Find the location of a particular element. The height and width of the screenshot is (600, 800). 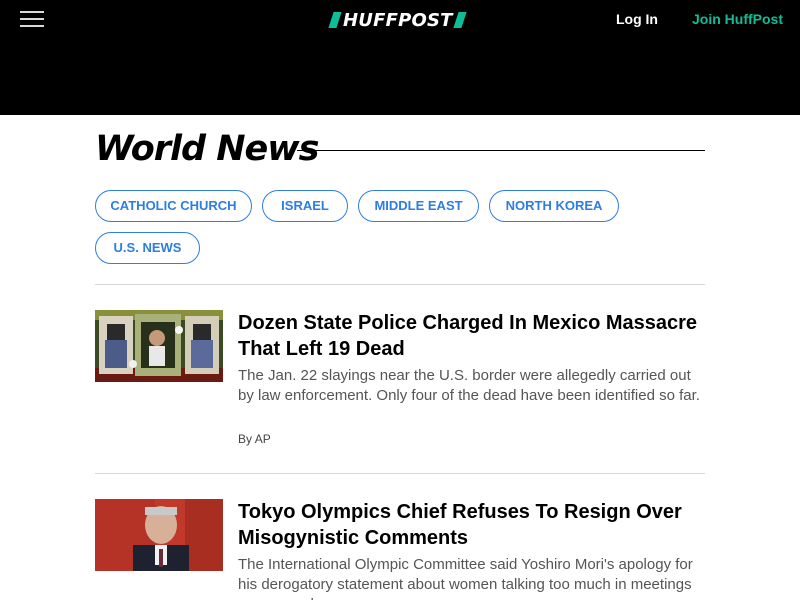

menu-icon is located at coordinates (32, 20).